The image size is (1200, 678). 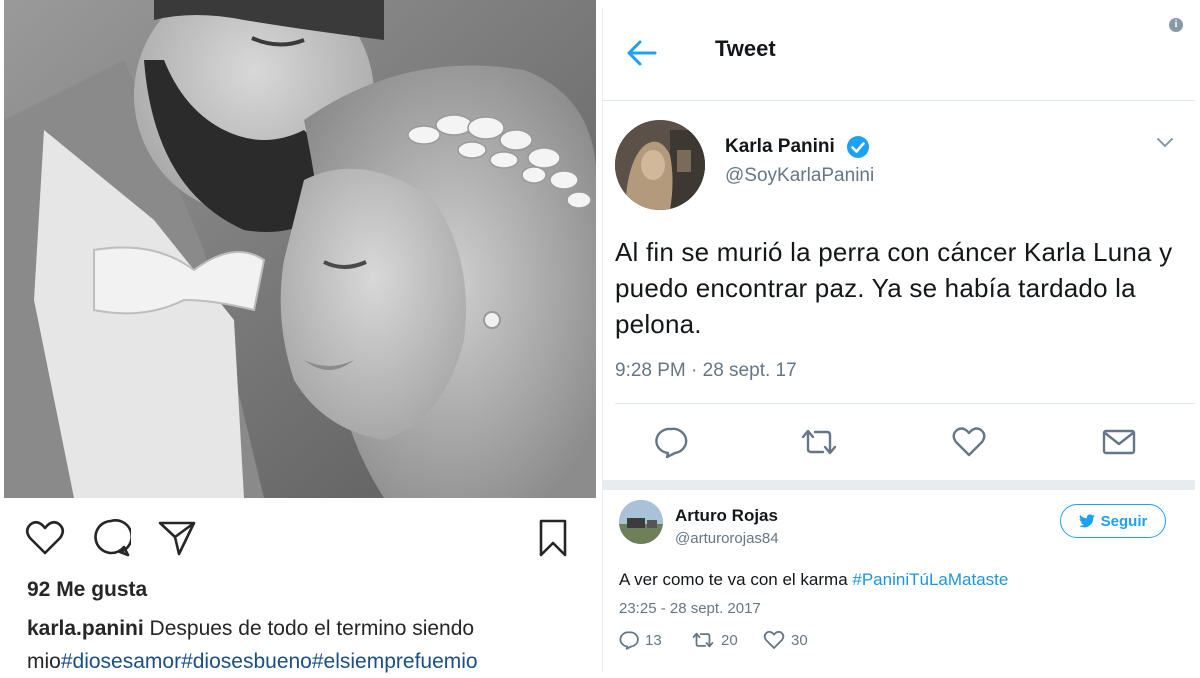 What do you see at coordinates (121, 661) in the screenshot?
I see `hashtag-link: #diosesamor` at bounding box center [121, 661].